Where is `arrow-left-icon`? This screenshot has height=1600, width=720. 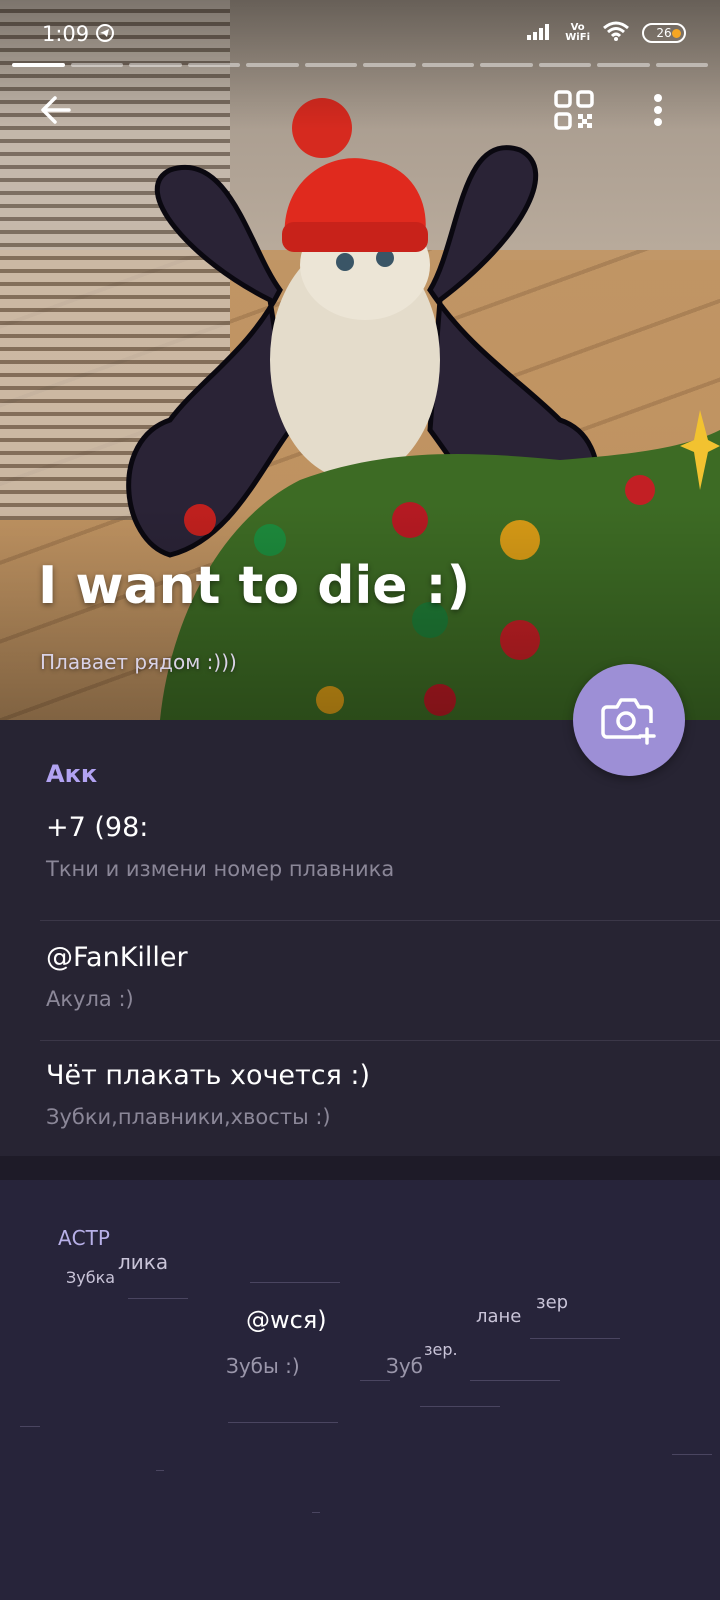 arrow-left-icon is located at coordinates (56, 110).